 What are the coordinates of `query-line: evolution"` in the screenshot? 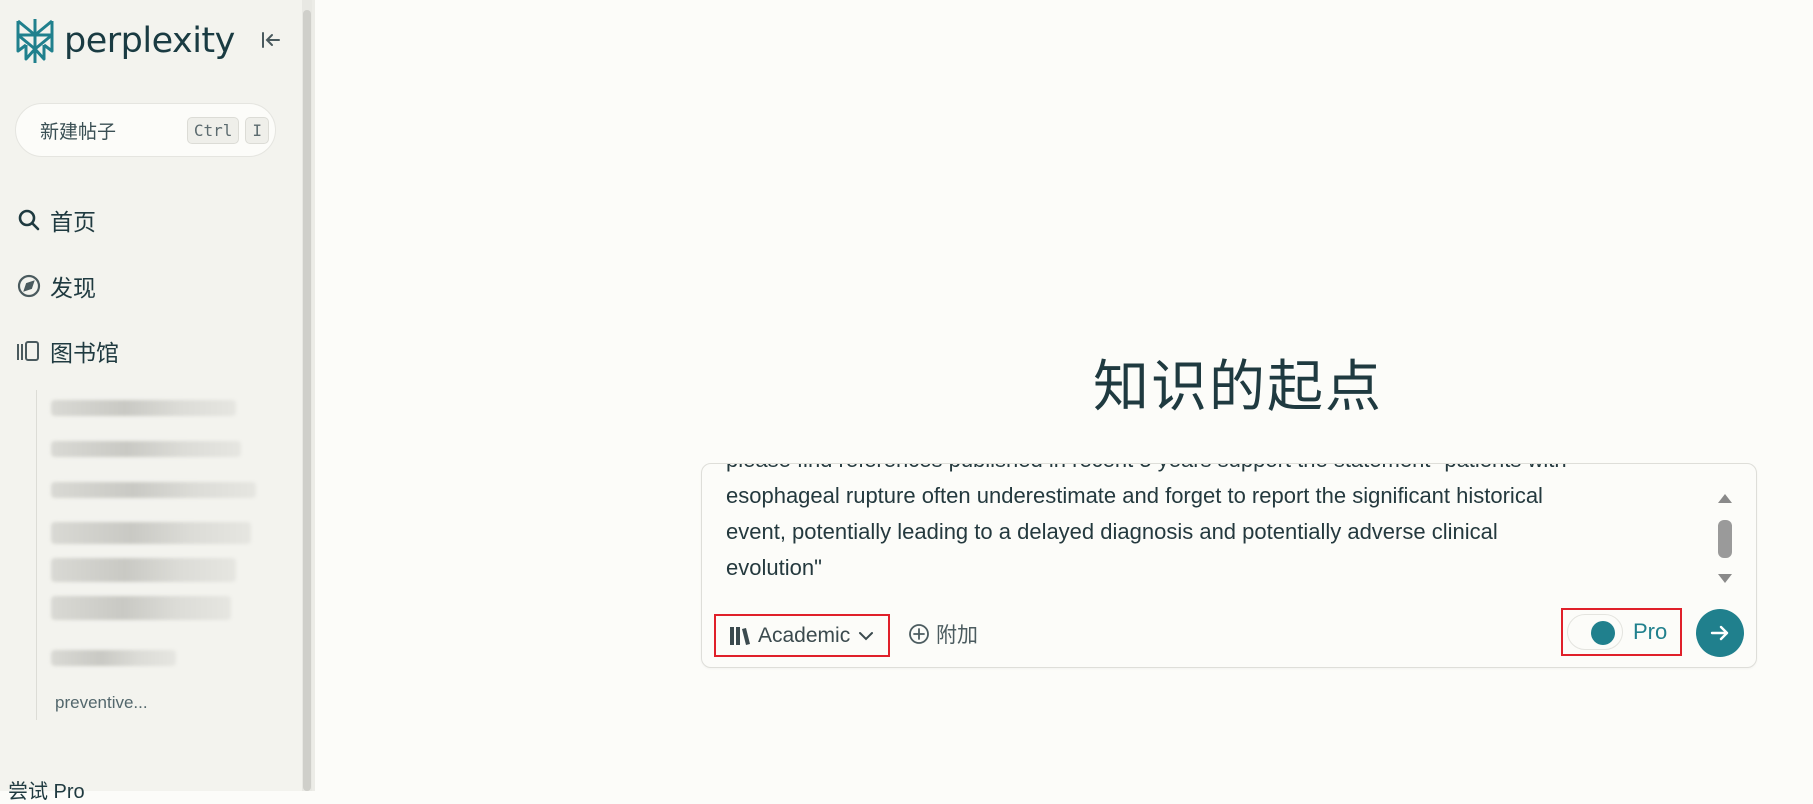 It's located at (774, 567).